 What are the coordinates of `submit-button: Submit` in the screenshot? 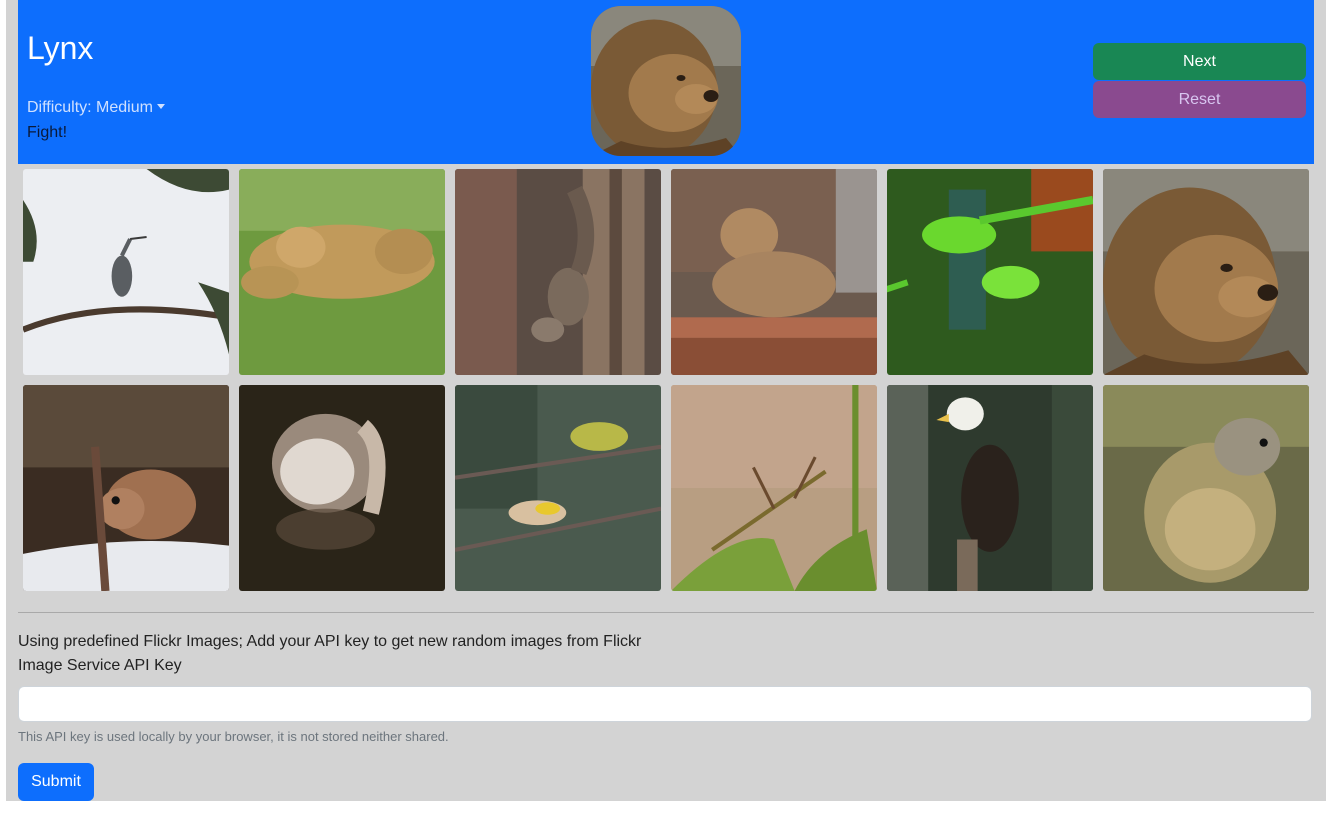 It's located at (56, 782).